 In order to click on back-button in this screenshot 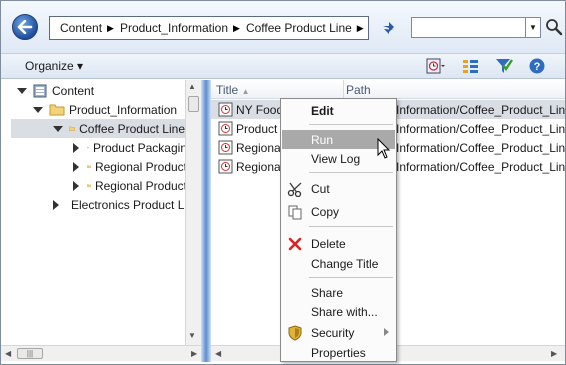, I will do `click(25, 27)`.